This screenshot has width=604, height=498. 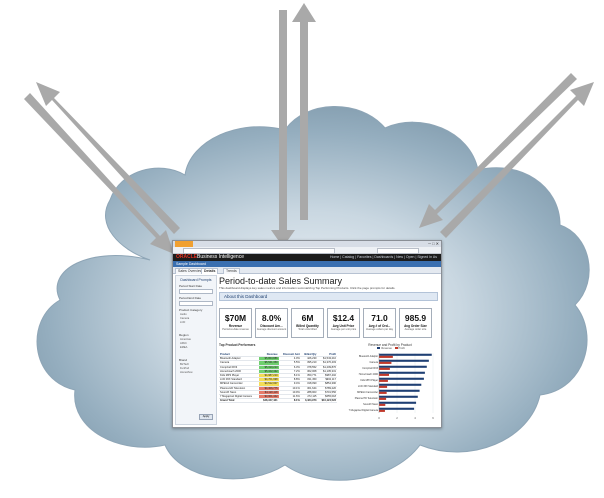 What do you see at coordinates (367, 398) in the screenshot?
I see `category-label: Plasma HD Television` at bounding box center [367, 398].